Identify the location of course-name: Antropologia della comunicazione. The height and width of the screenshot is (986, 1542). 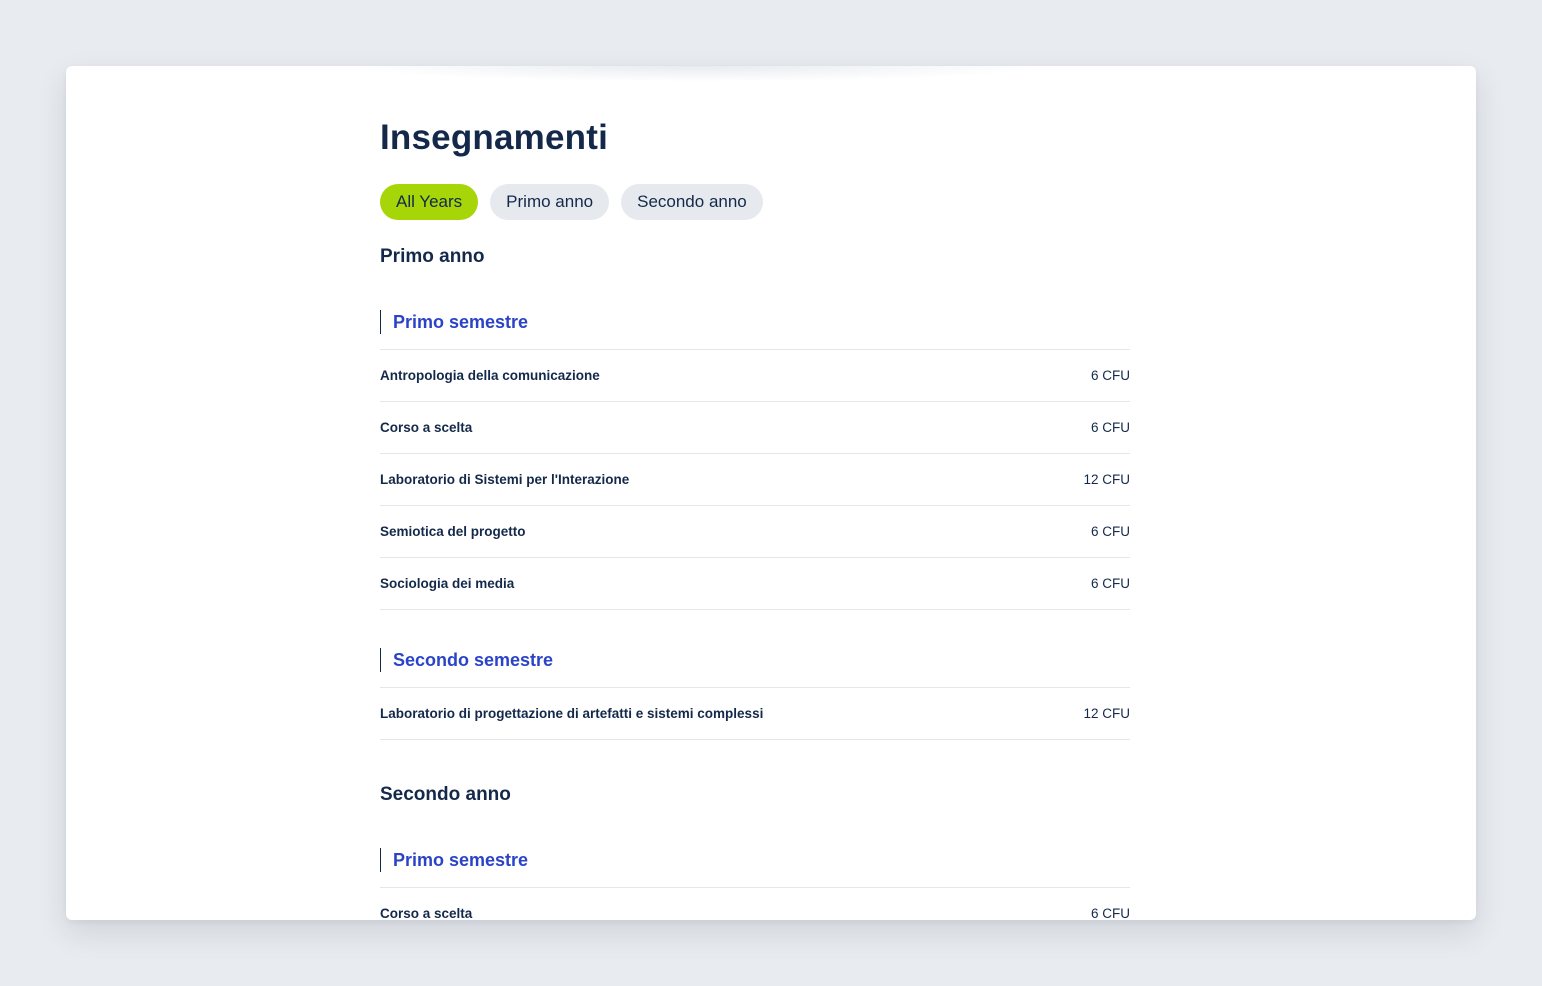
(490, 375).